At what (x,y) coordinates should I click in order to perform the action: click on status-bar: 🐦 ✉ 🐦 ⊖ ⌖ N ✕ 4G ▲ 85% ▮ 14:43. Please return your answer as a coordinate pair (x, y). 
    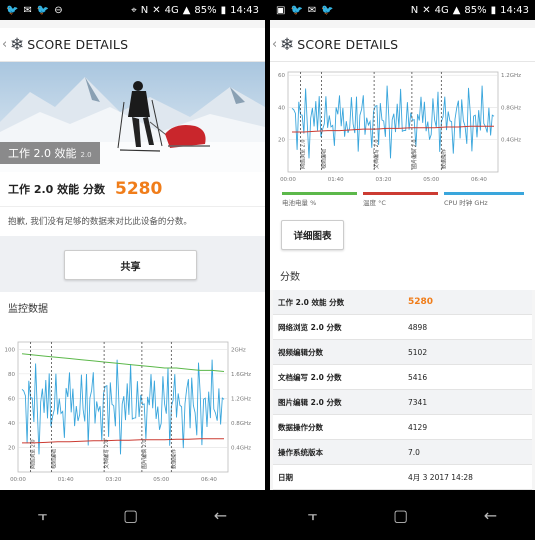
    Looking at the image, I should click on (132, 10).